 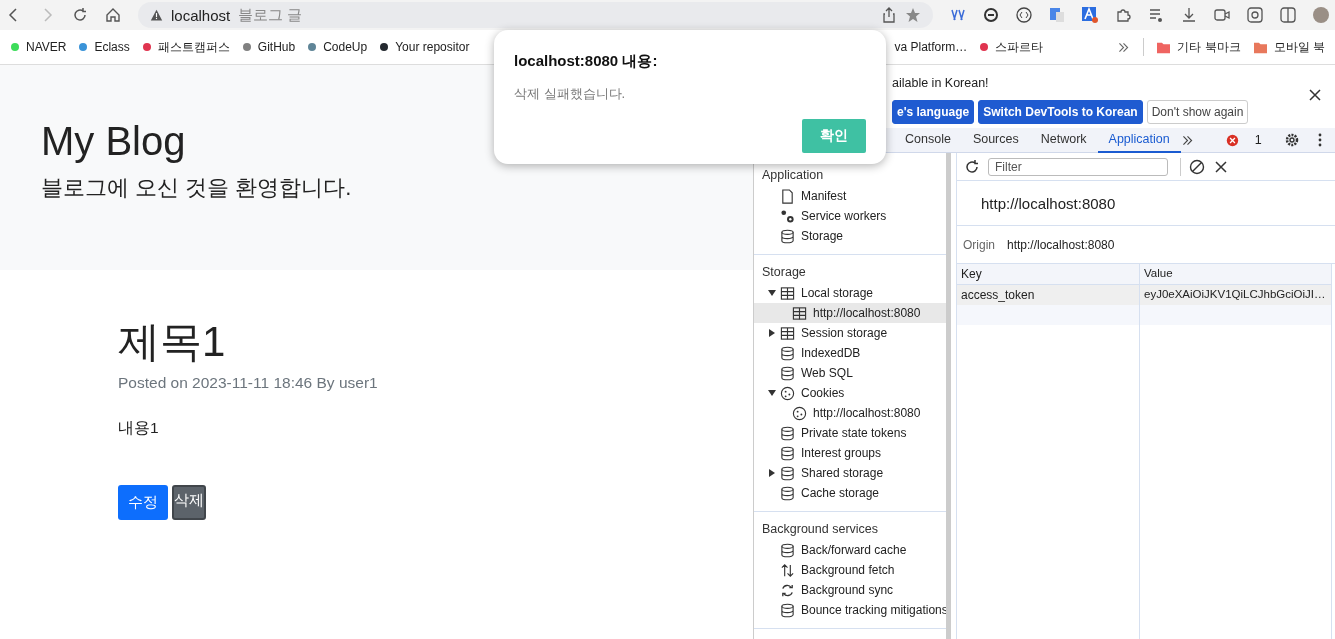 I want to click on bookmark-label: 스파르타, so click(x=1019, y=47).